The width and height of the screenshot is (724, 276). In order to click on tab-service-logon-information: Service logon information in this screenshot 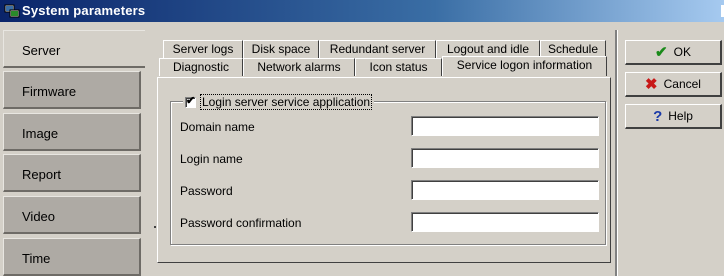, I will do `click(524, 66)`.